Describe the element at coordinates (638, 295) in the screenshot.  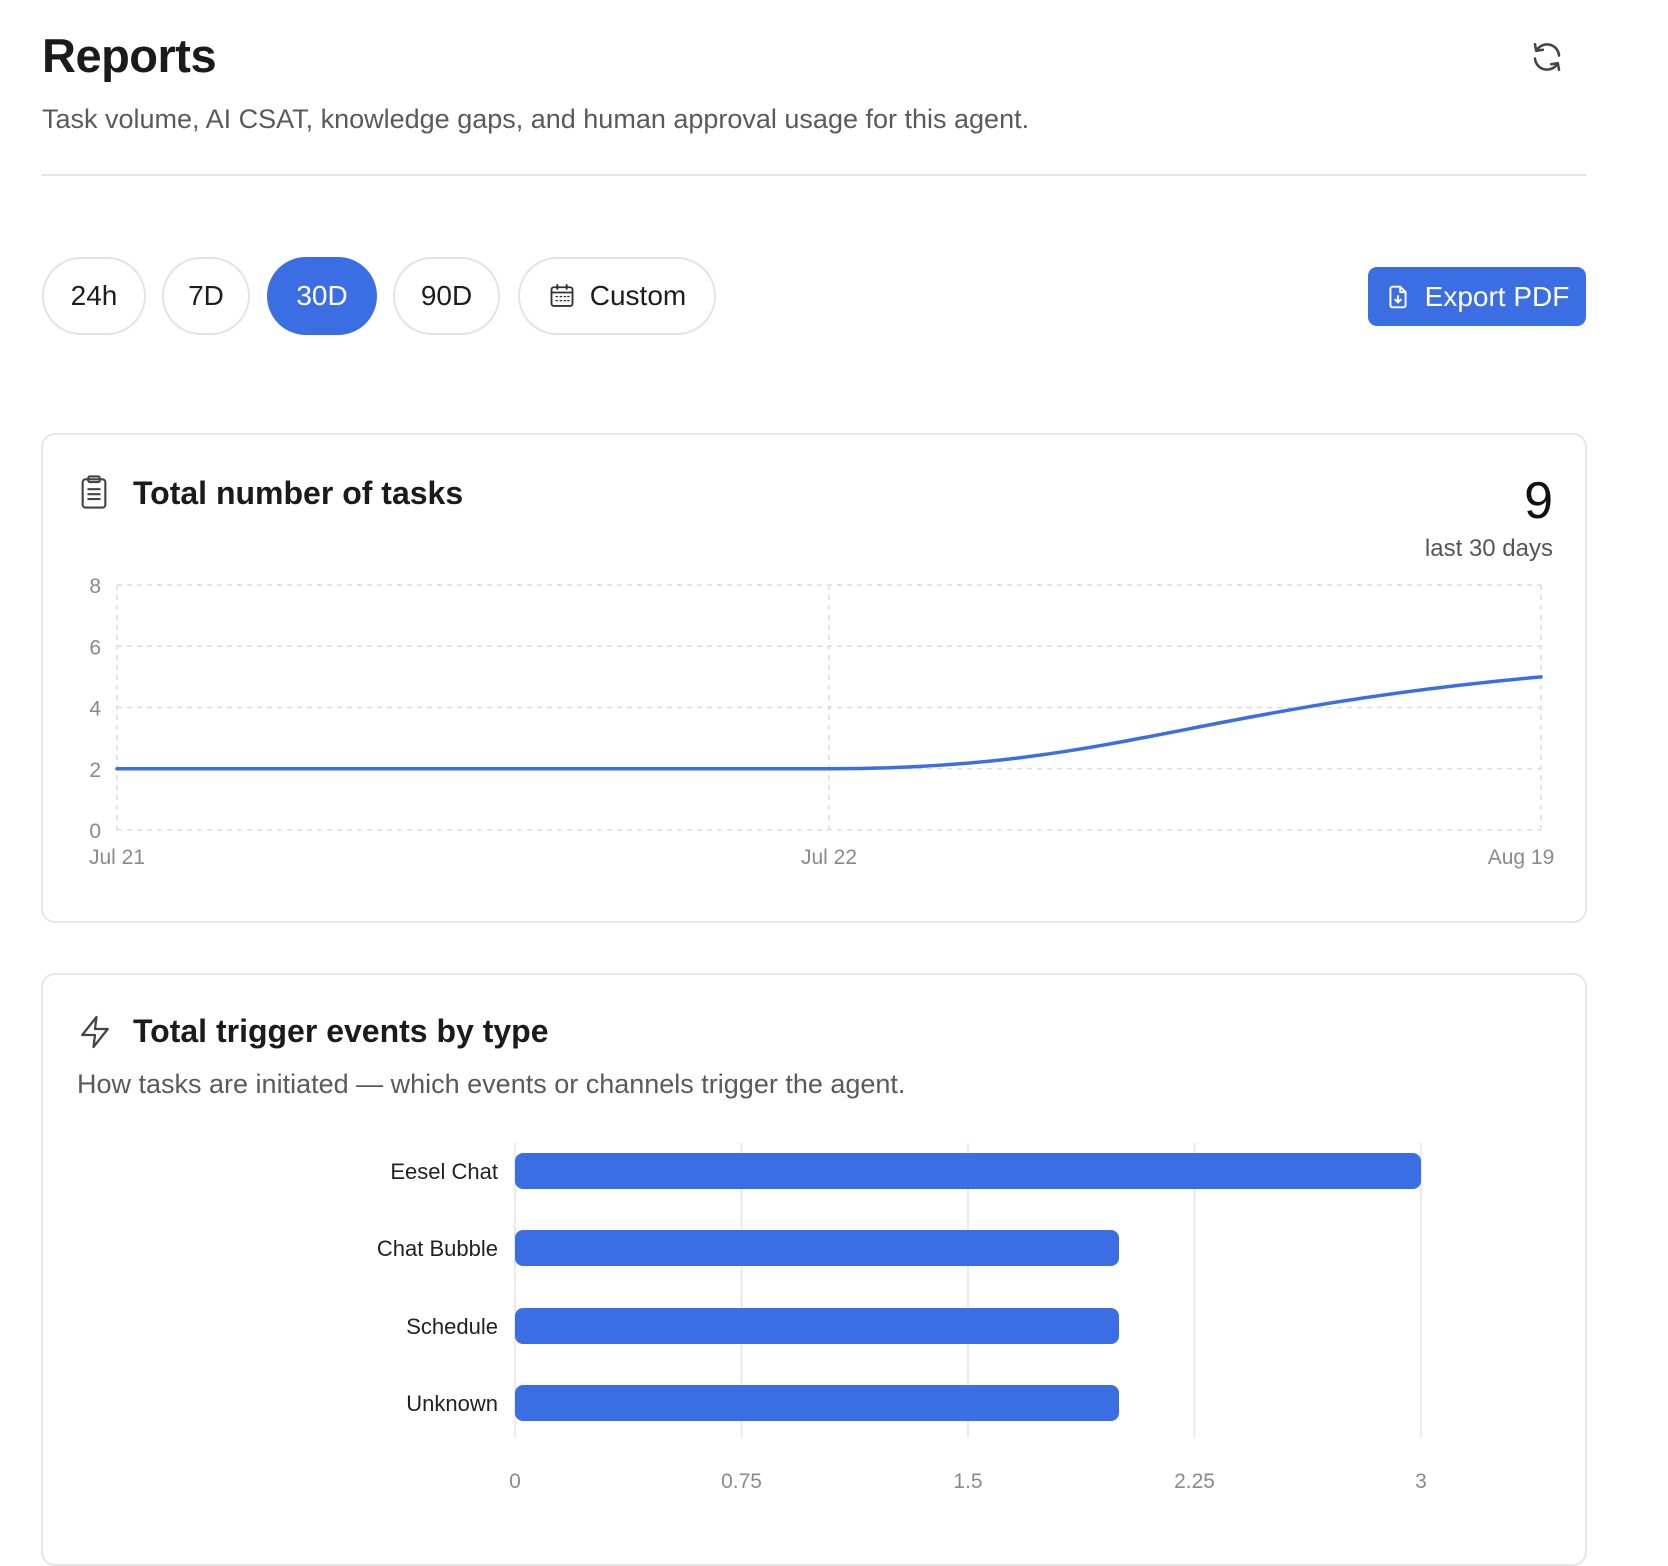
I see `range-custom-label: Custom` at that location.